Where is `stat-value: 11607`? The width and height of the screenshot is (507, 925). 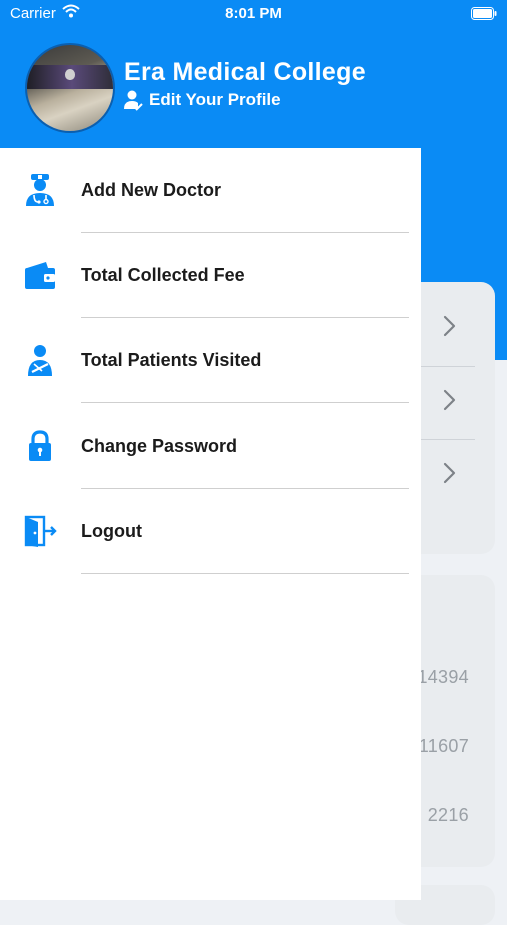 stat-value: 11607 is located at coordinates (443, 746).